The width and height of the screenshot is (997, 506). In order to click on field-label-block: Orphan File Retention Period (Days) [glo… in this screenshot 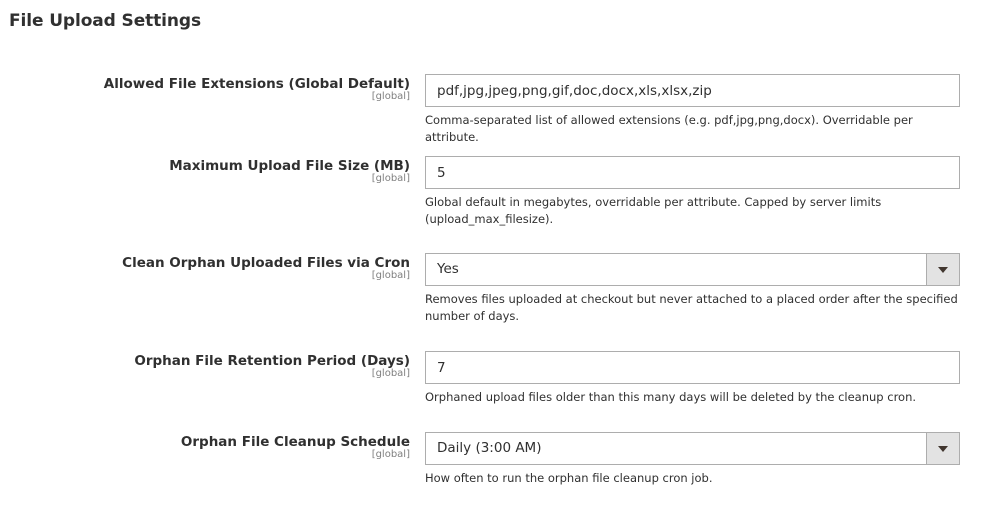, I will do `click(205, 366)`.